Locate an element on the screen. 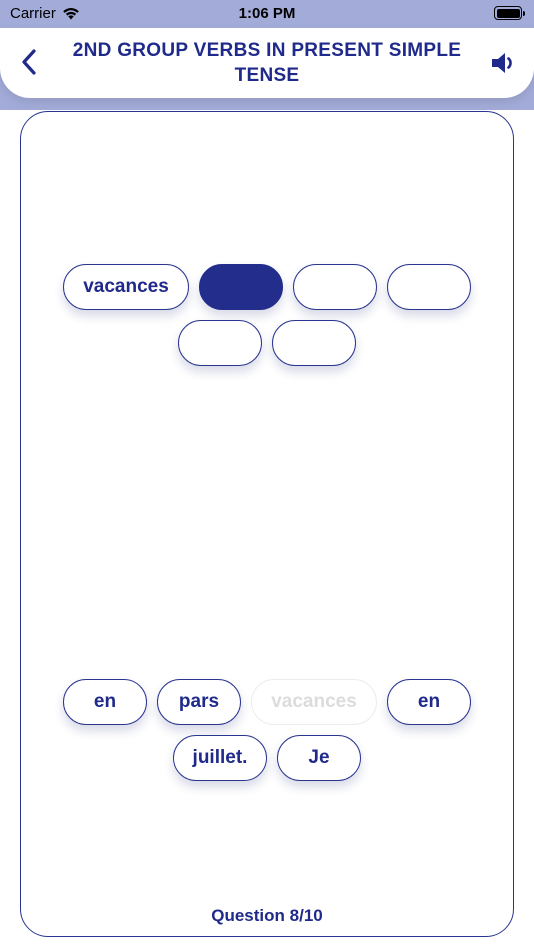 This screenshot has height=950, width=534. word-chip-vacances-used: vacances is located at coordinates (314, 702).